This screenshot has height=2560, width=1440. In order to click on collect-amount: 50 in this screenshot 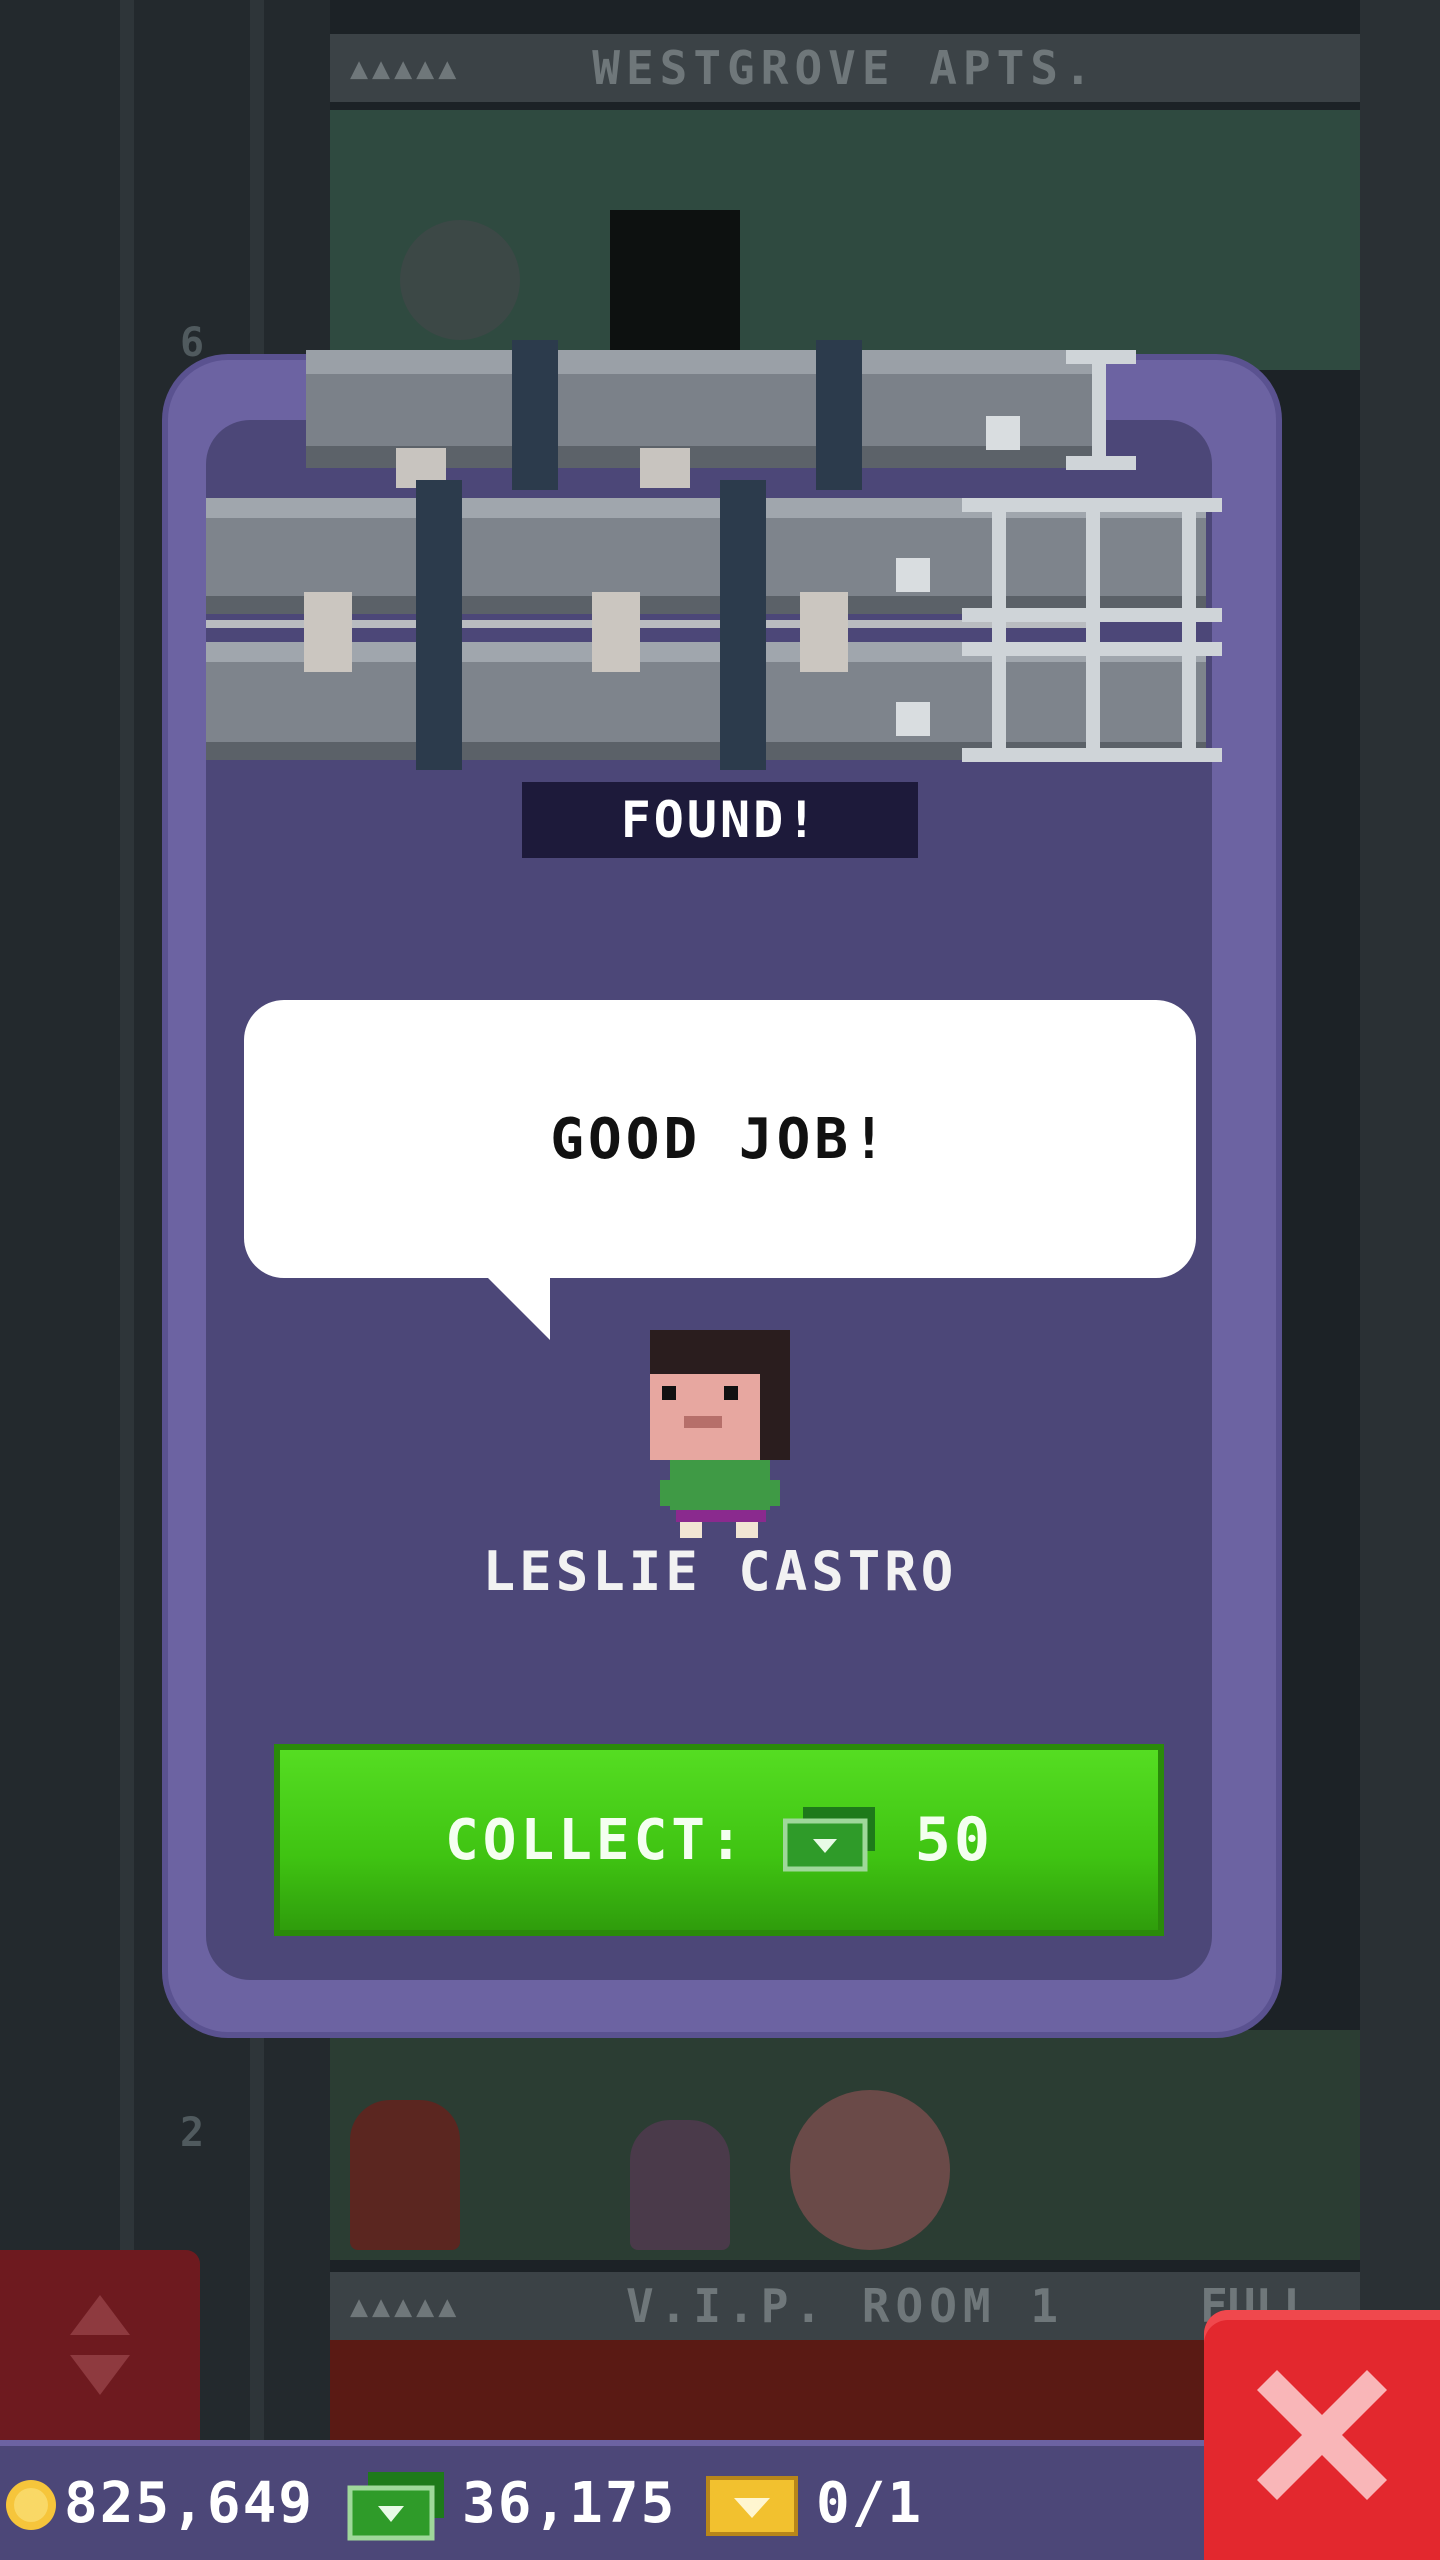, I will do `click(953, 1840)`.